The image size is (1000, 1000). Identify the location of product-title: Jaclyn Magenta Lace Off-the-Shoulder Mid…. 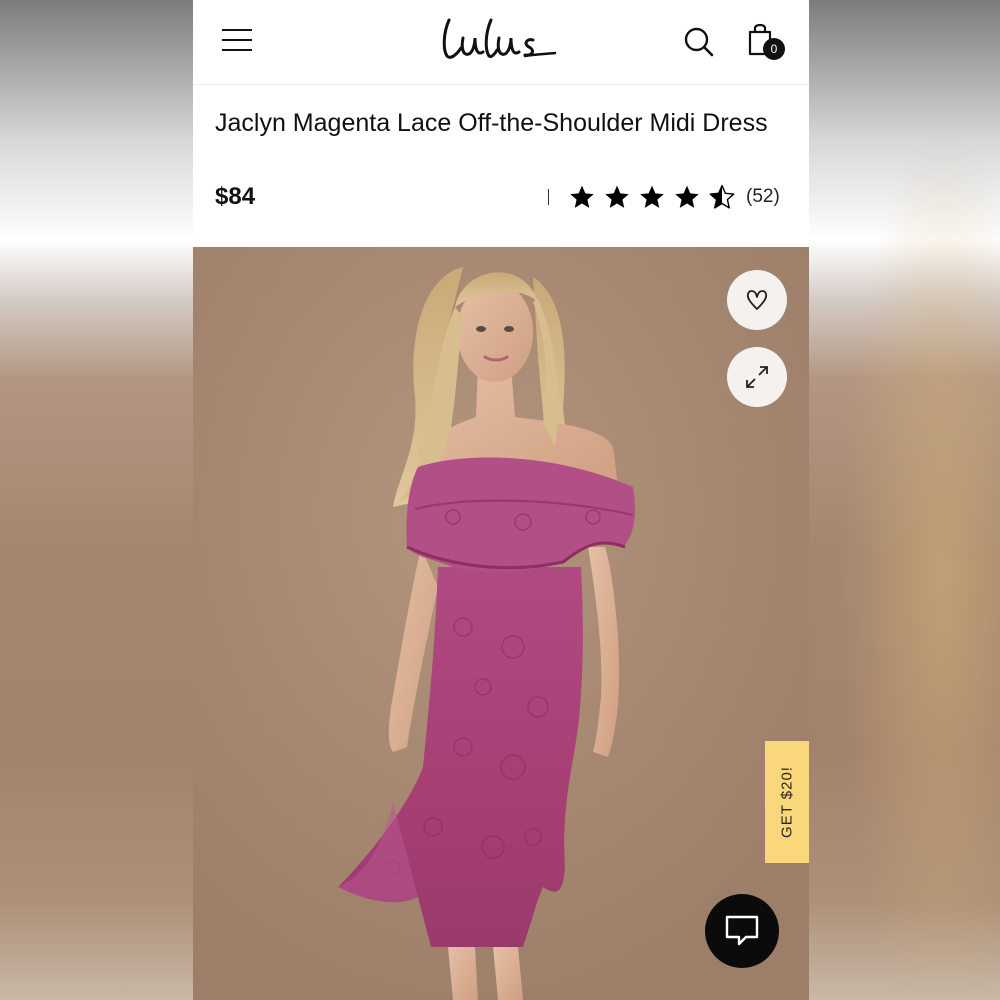
(491, 123).